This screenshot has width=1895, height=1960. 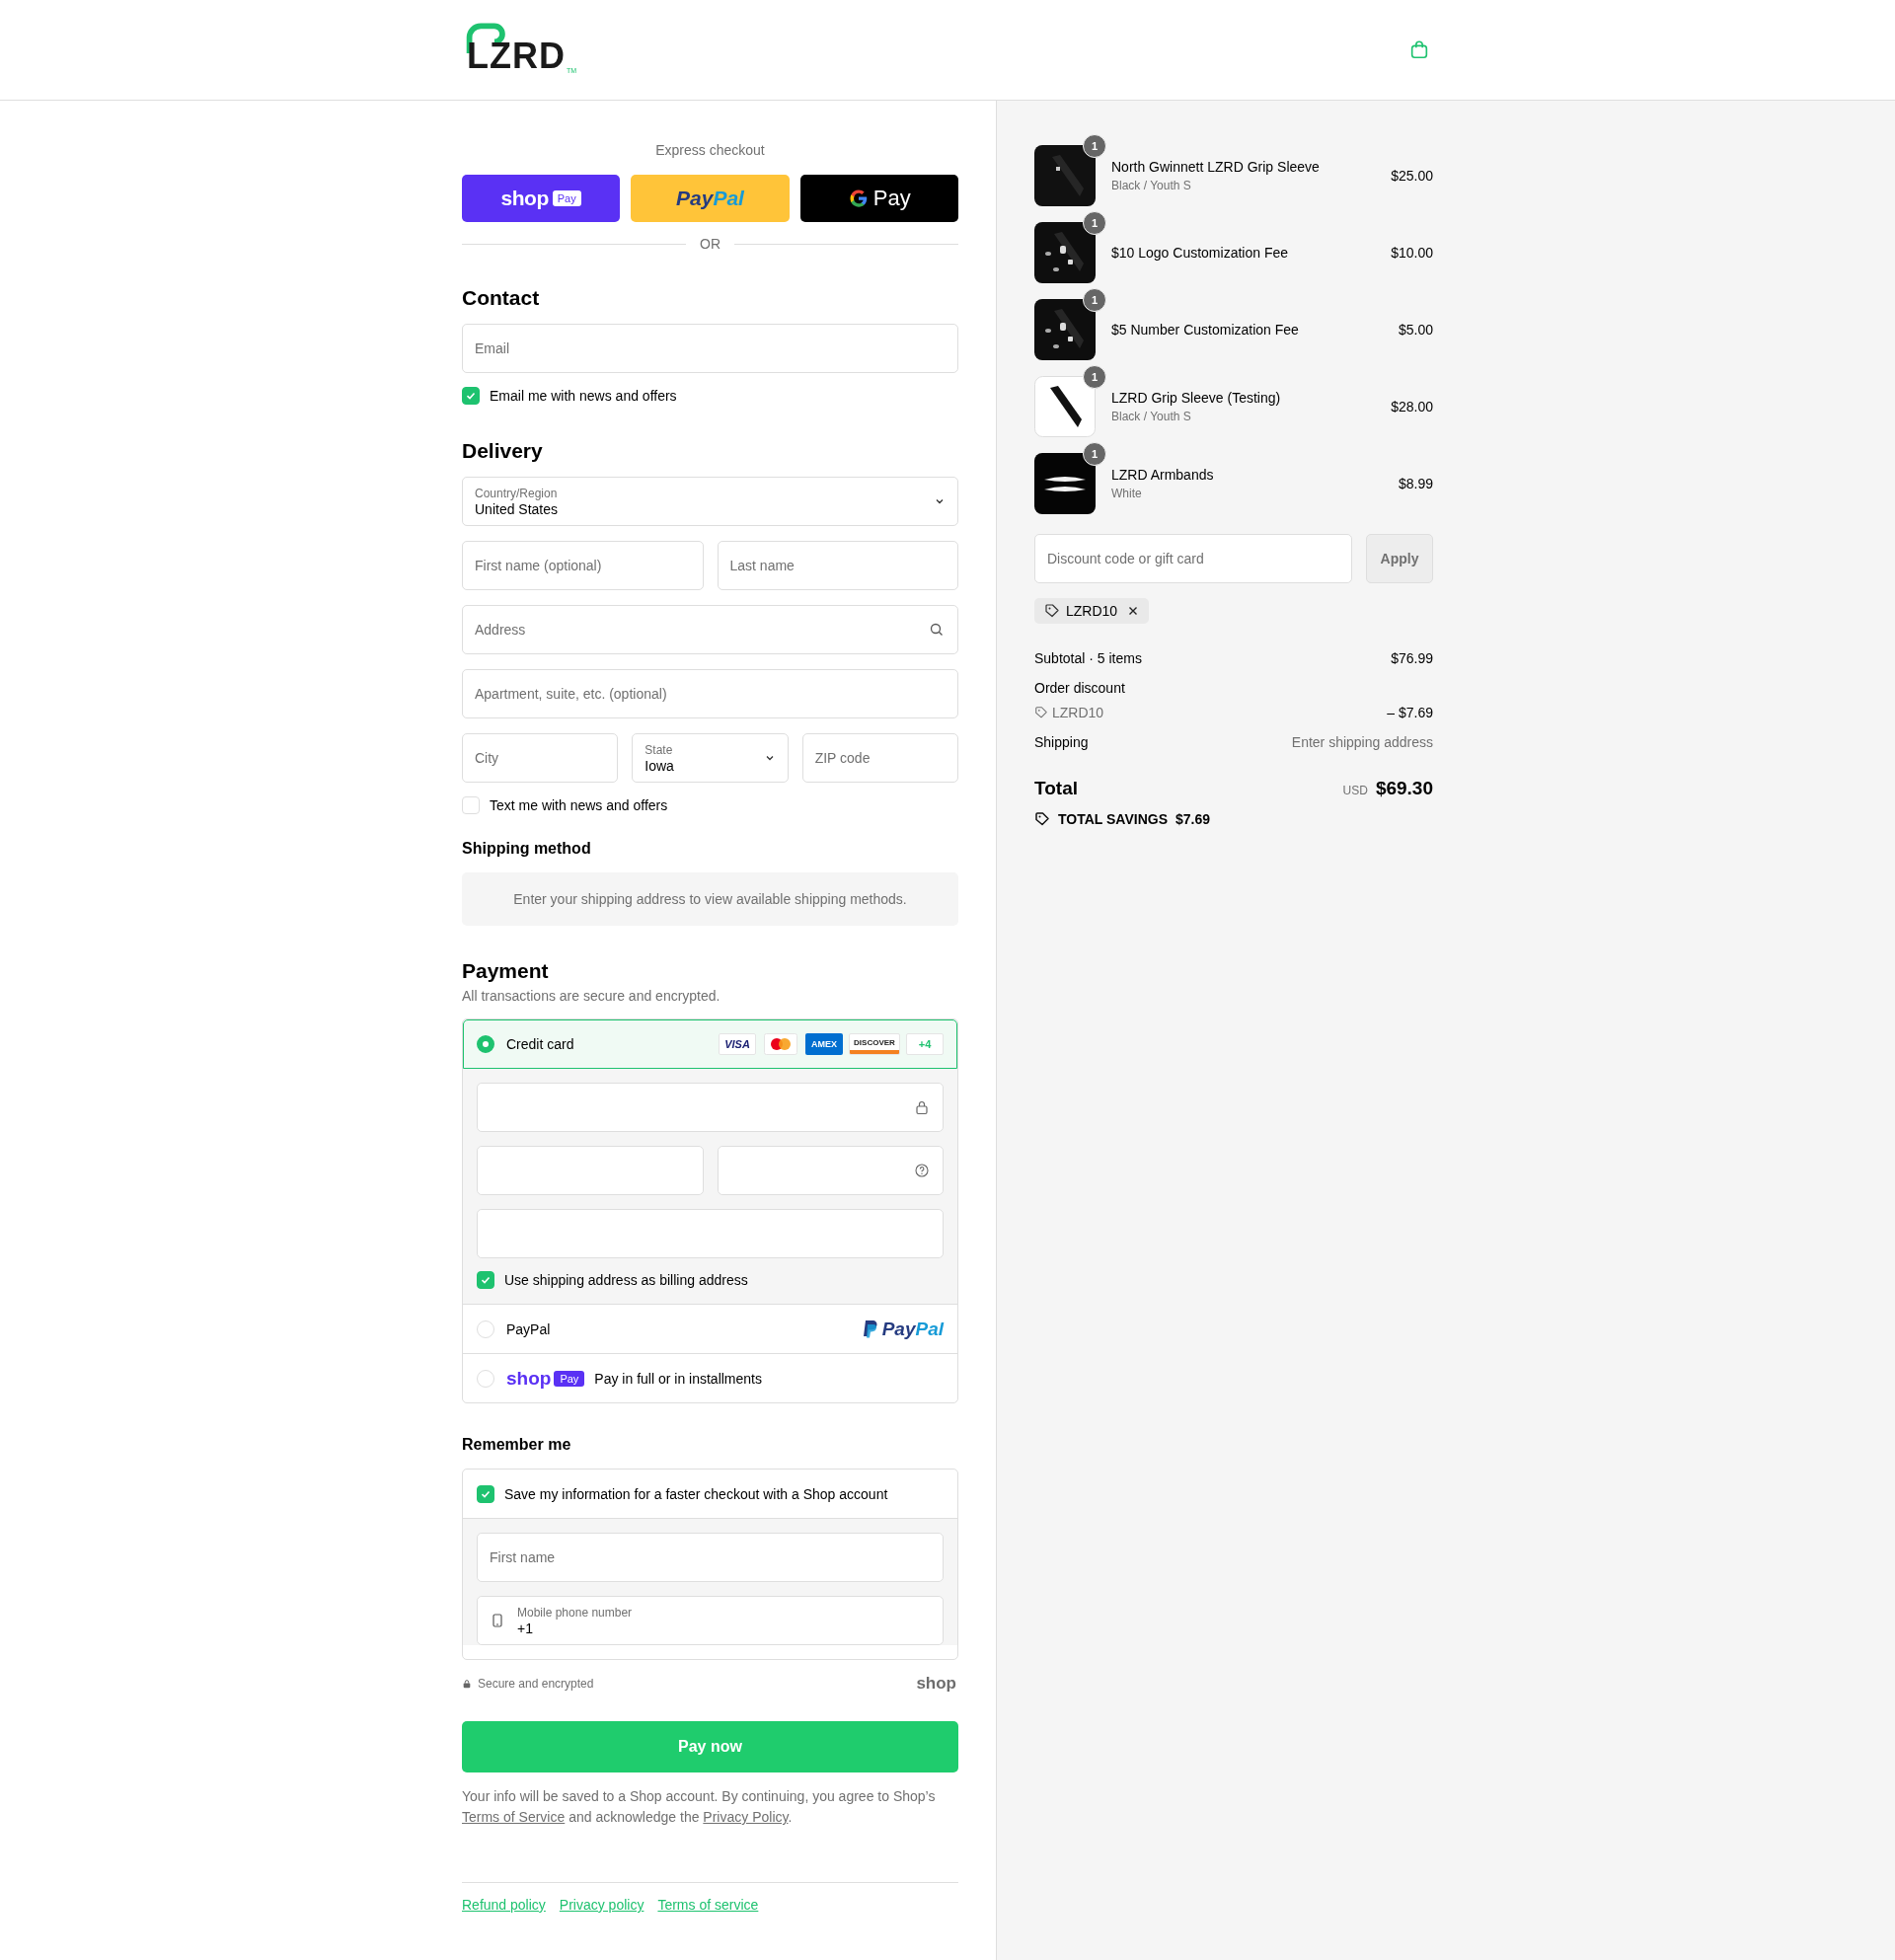 I want to click on order-discount-label: Order discount, so click(x=1079, y=688).